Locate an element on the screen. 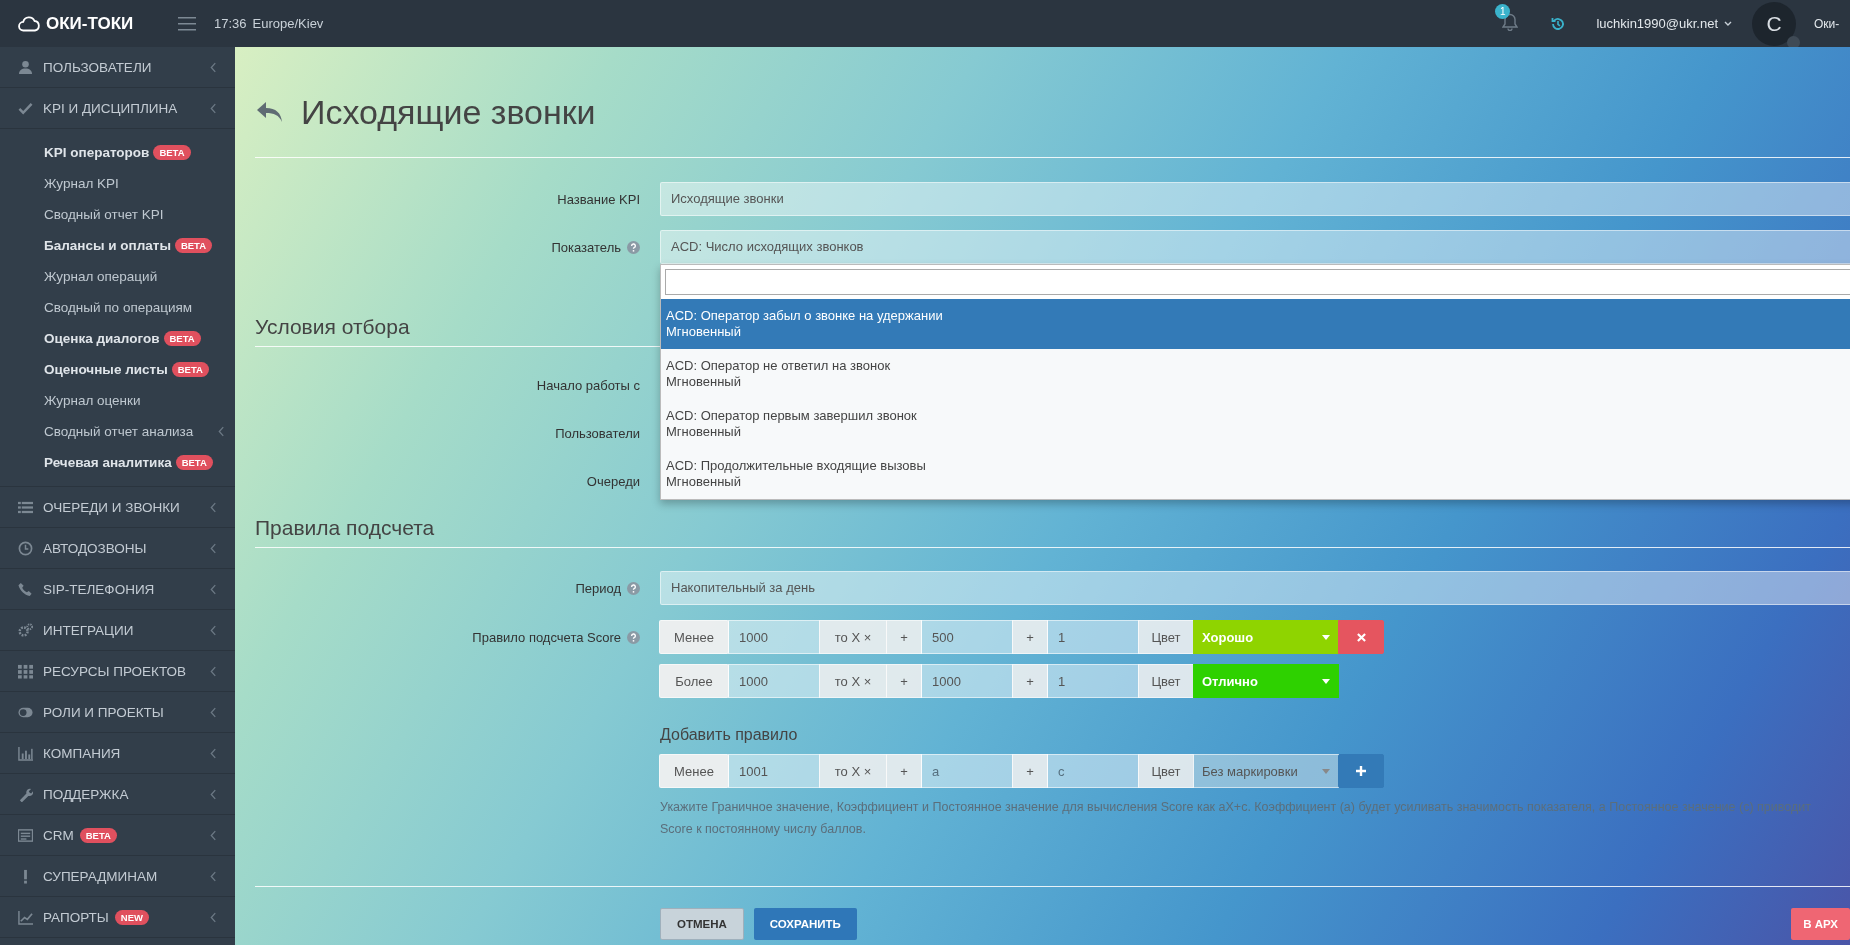 This screenshot has width=1850, height=945. option-title: ACD: Продолжительные входящие вызовы is located at coordinates (796, 466).